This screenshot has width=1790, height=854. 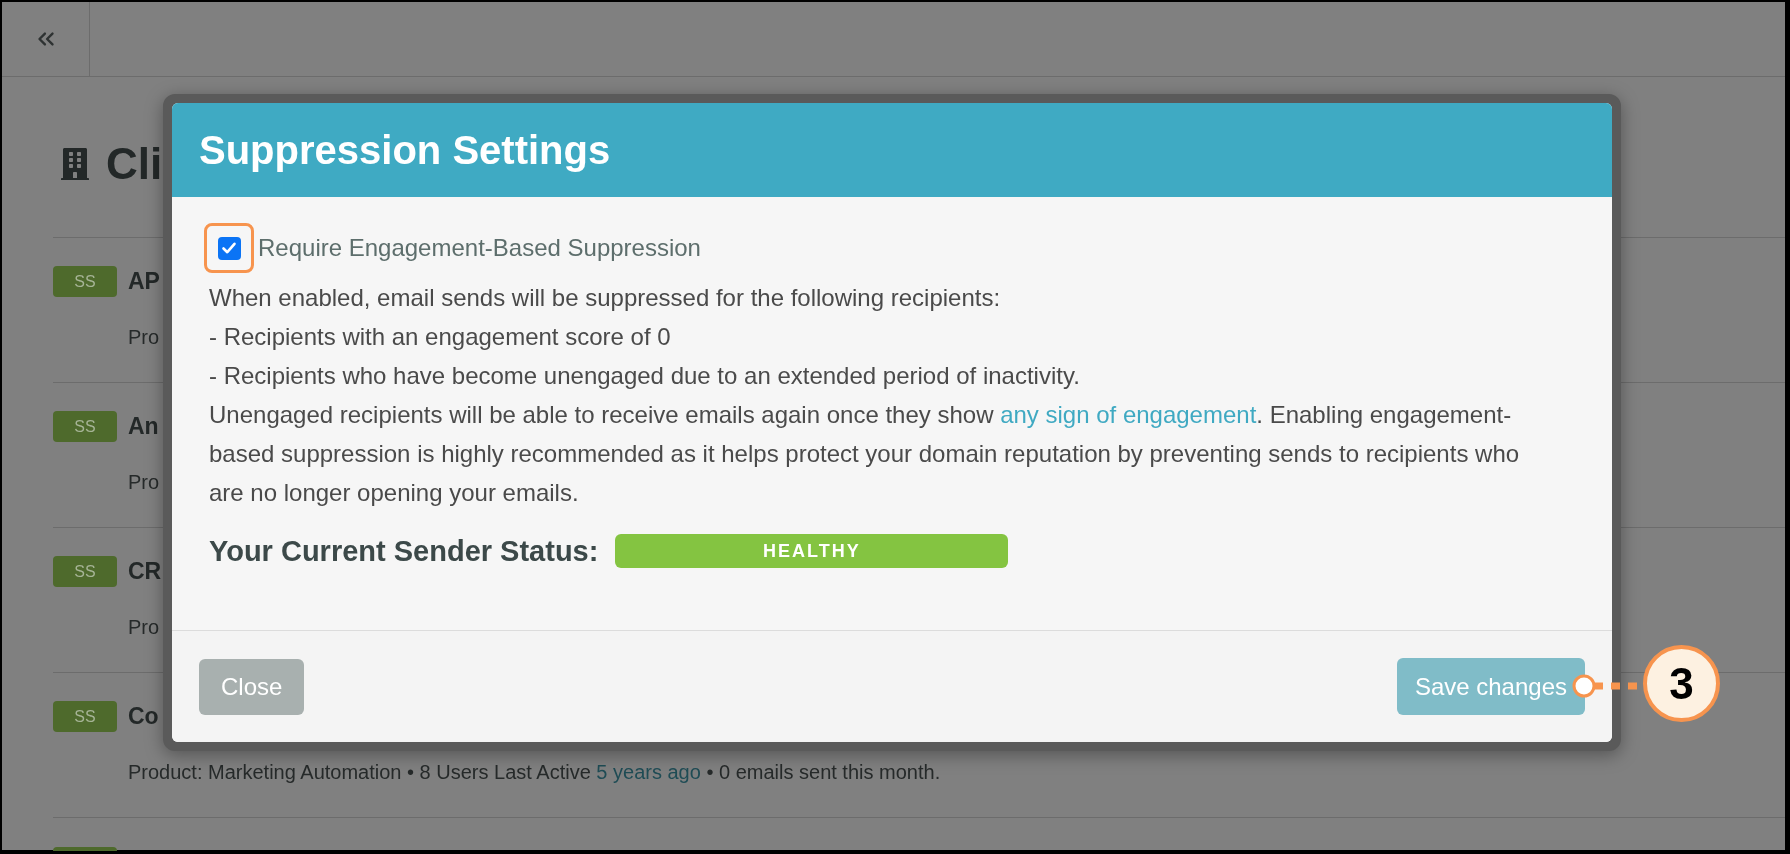 What do you see at coordinates (405, 150) in the screenshot?
I see `dialog-title: Suppression Settings` at bounding box center [405, 150].